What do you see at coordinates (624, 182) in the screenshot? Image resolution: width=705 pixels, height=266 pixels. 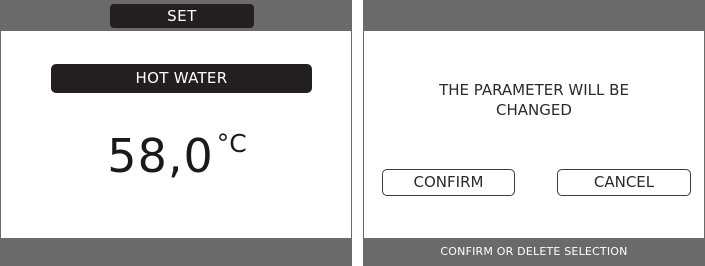 I see `cancel-button: CANCEL` at bounding box center [624, 182].